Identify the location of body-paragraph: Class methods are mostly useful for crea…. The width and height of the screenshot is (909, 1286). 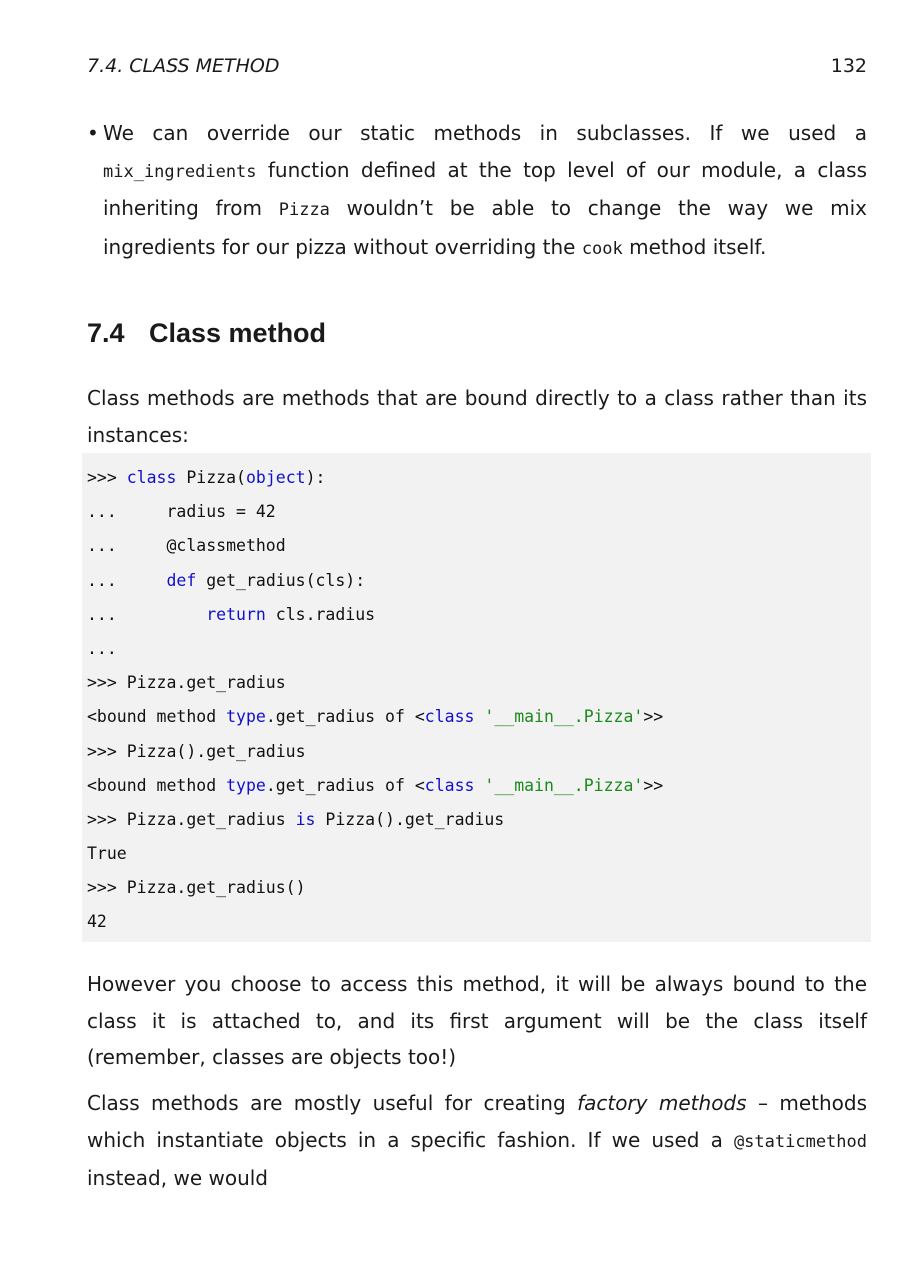
(477, 1140).